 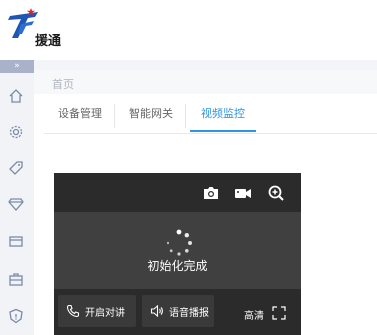 I want to click on quality-selector: 高清, so click(x=254, y=314).